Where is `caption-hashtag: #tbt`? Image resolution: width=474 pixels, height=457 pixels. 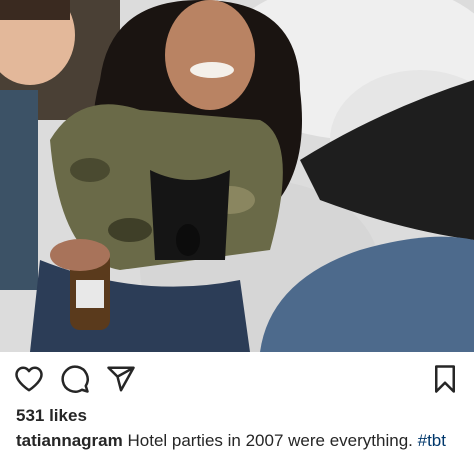
caption-hashtag: #tbt is located at coordinates (432, 440).